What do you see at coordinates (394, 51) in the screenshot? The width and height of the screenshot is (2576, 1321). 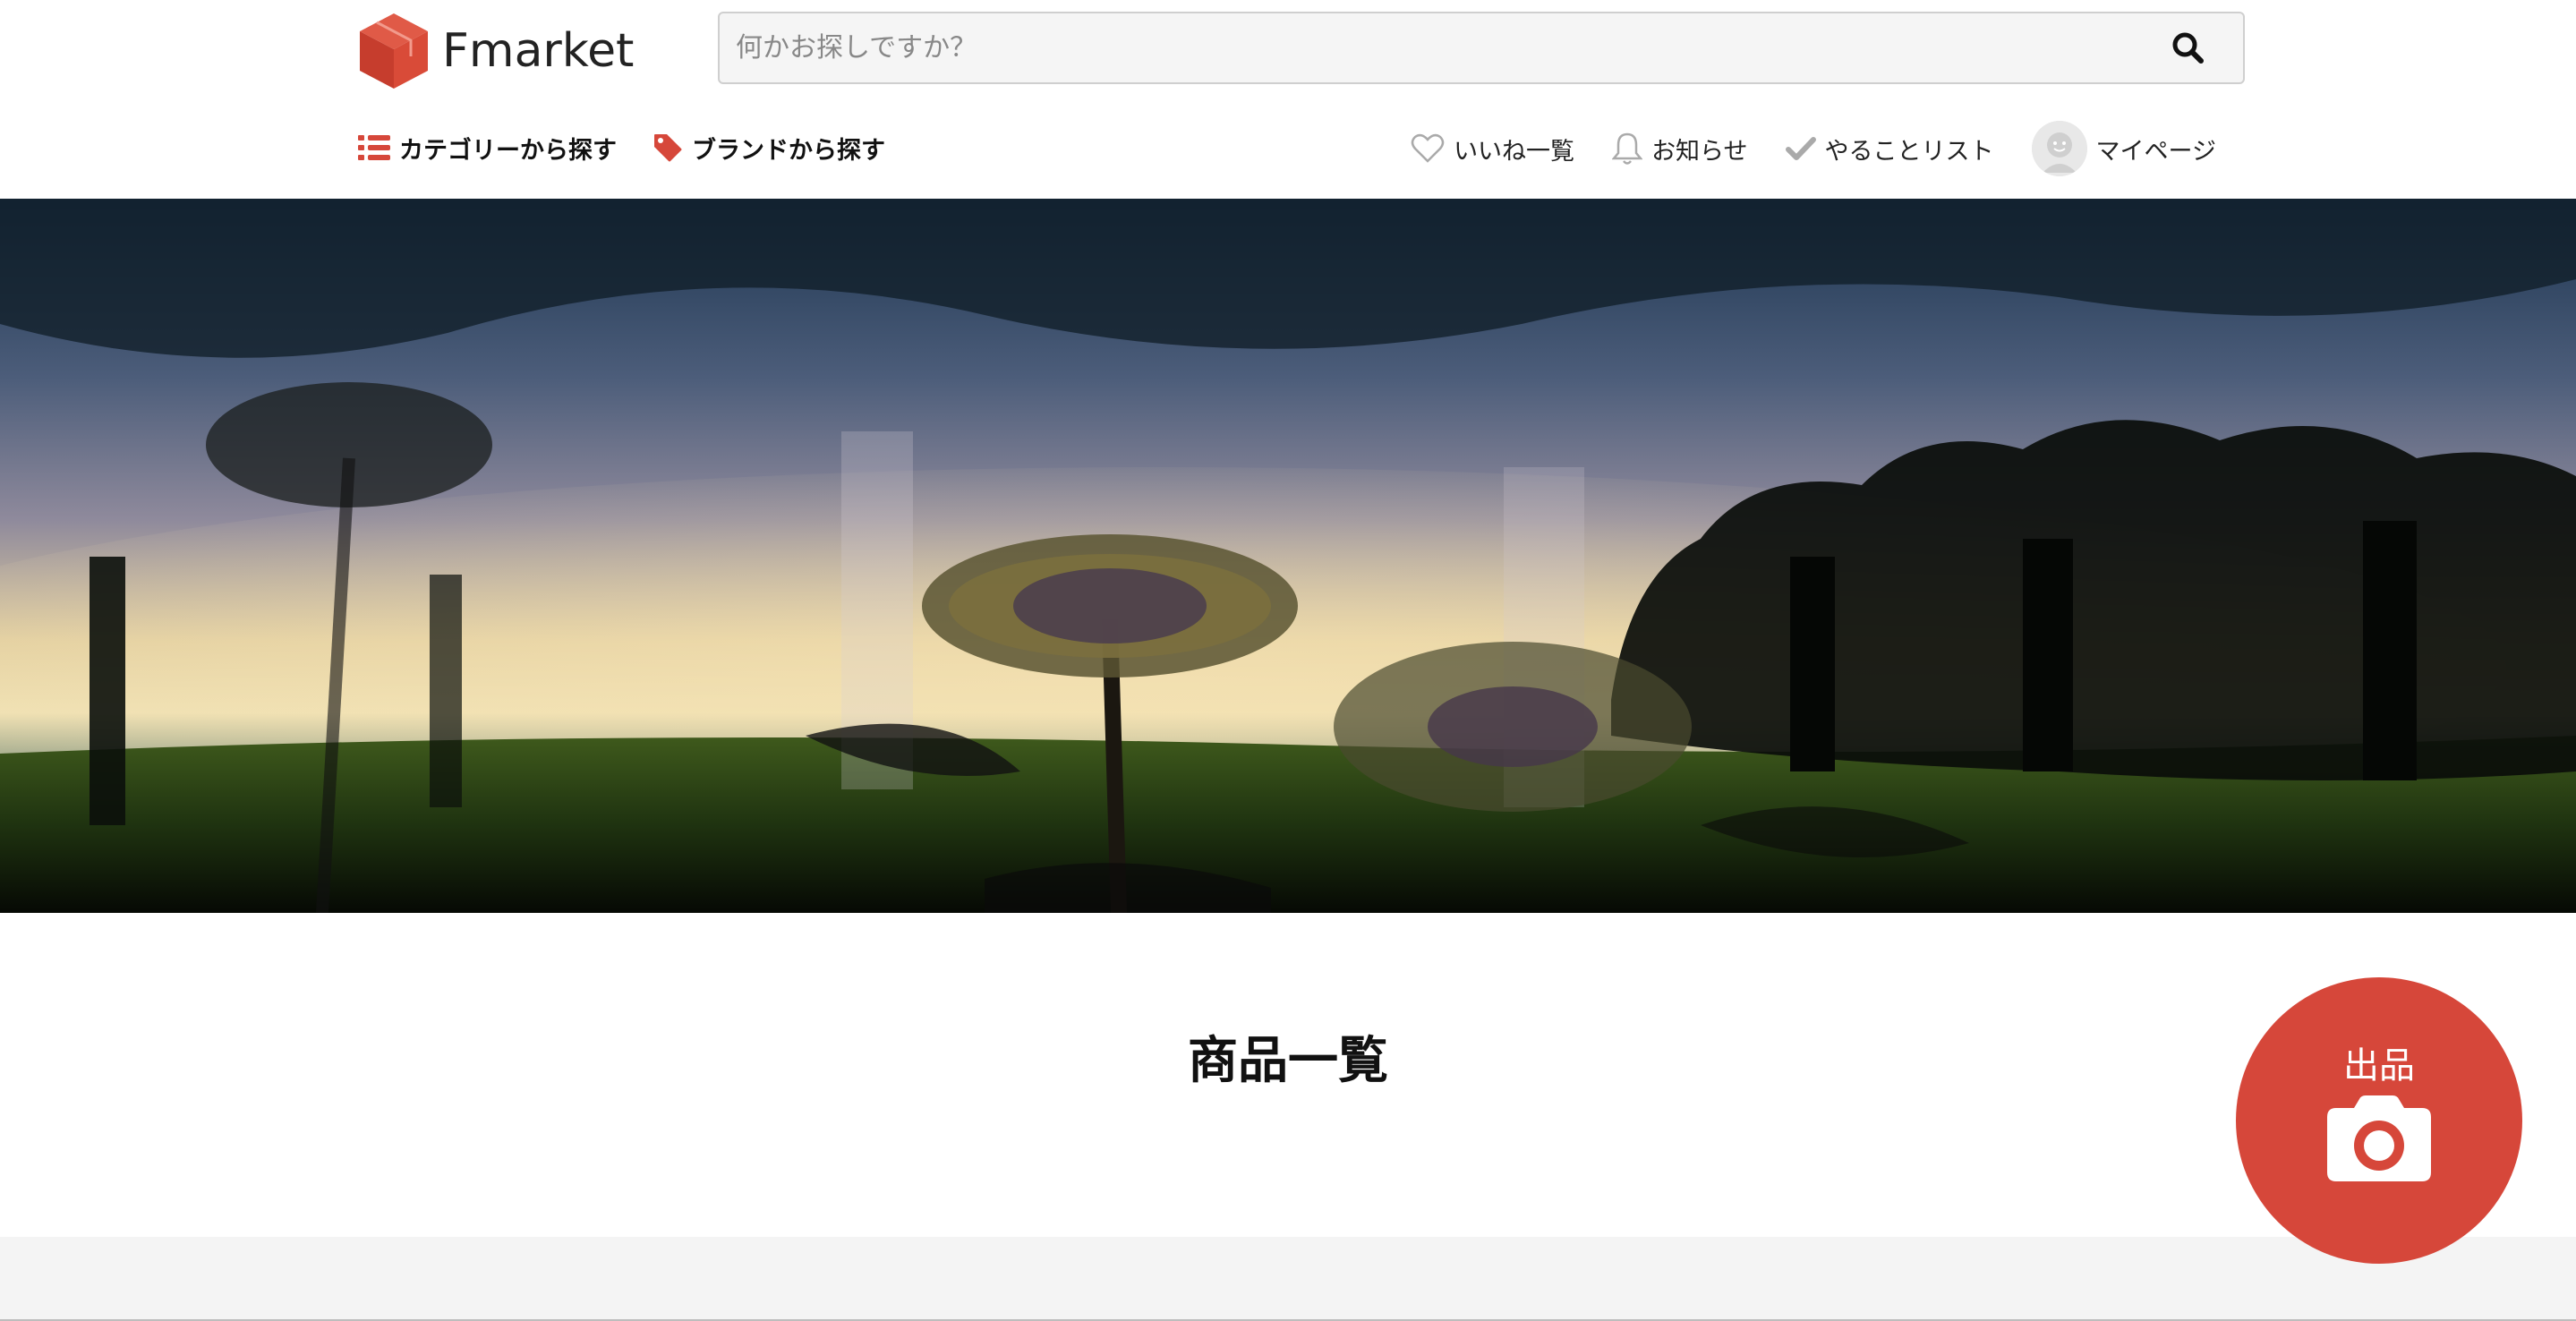 I see `box-logo-icon` at bounding box center [394, 51].